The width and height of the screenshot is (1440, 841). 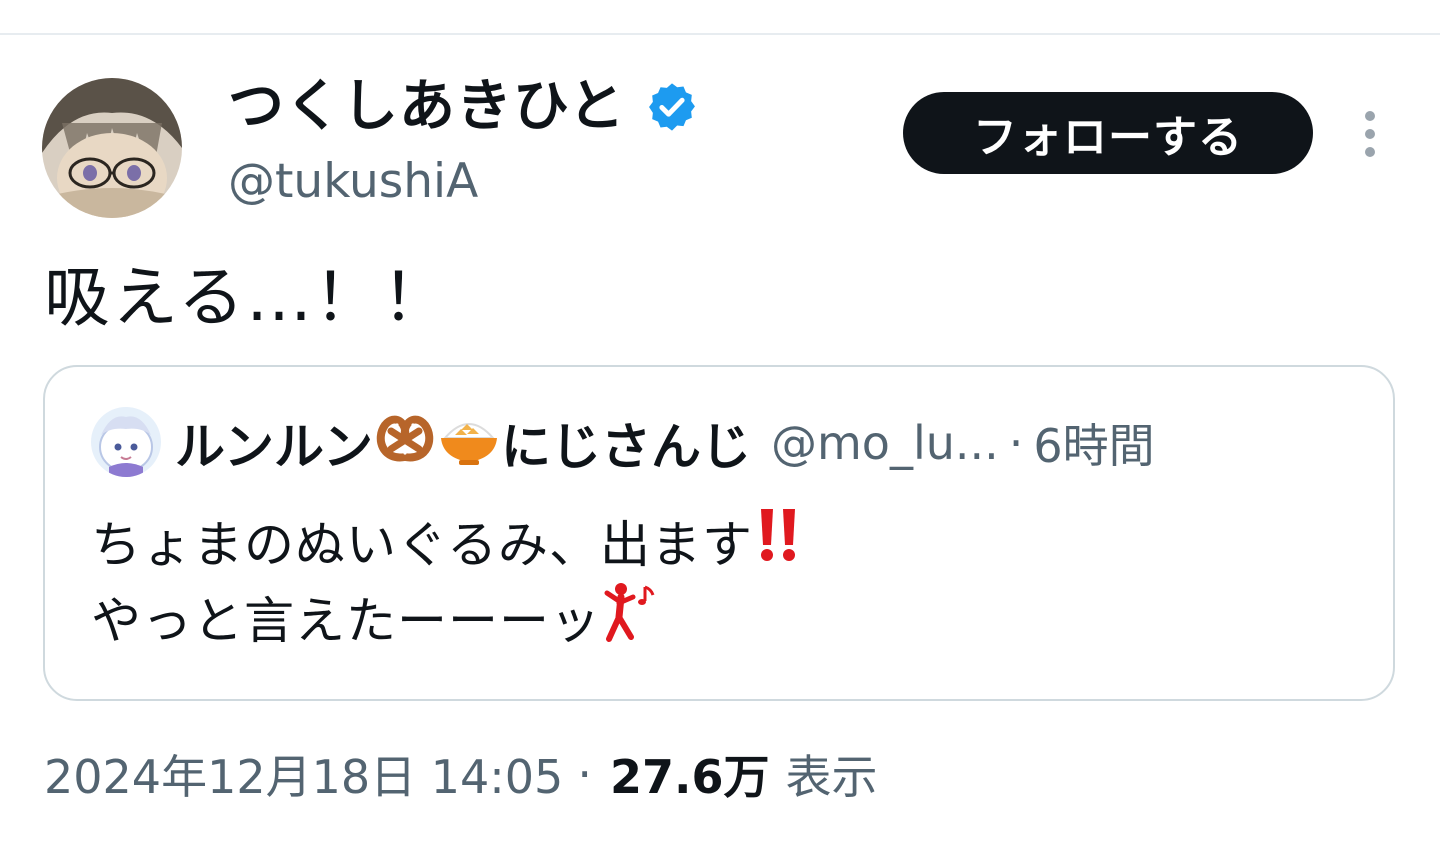 I want to click on author-display-name: つくしあきひと, so click(x=426, y=107).